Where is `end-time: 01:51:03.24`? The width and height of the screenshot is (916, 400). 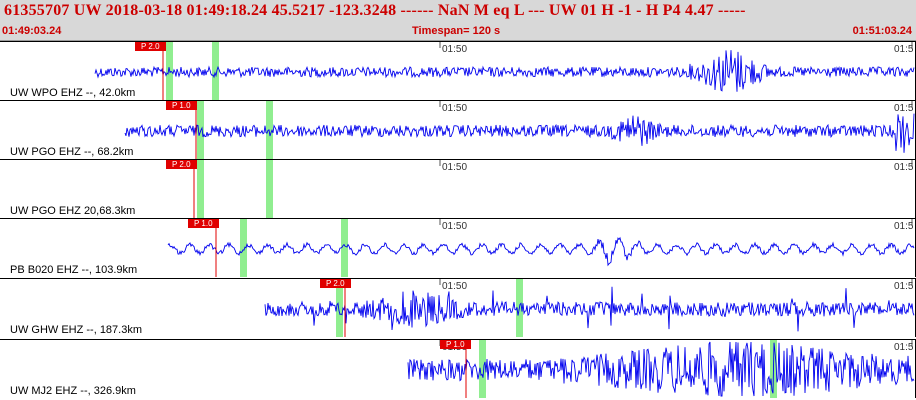
end-time: 01:51:03.24 is located at coordinates (882, 31).